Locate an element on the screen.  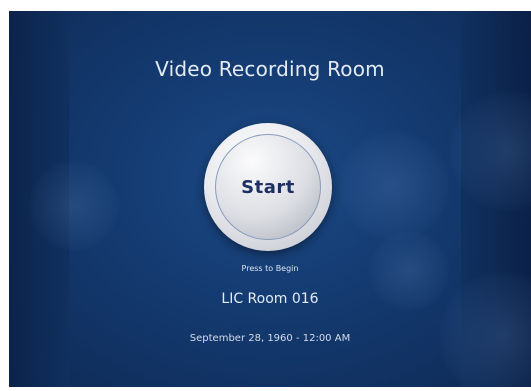
start-button-label: Start is located at coordinates (268, 187).